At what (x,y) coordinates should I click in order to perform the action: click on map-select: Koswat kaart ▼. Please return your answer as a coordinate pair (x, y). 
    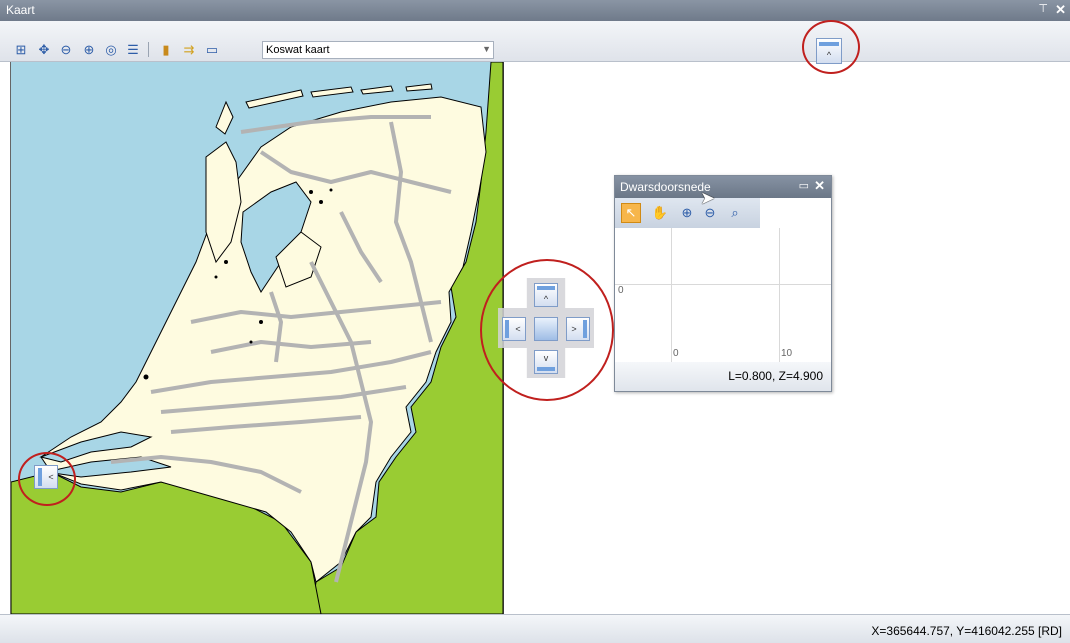
    Looking at the image, I should click on (378, 50).